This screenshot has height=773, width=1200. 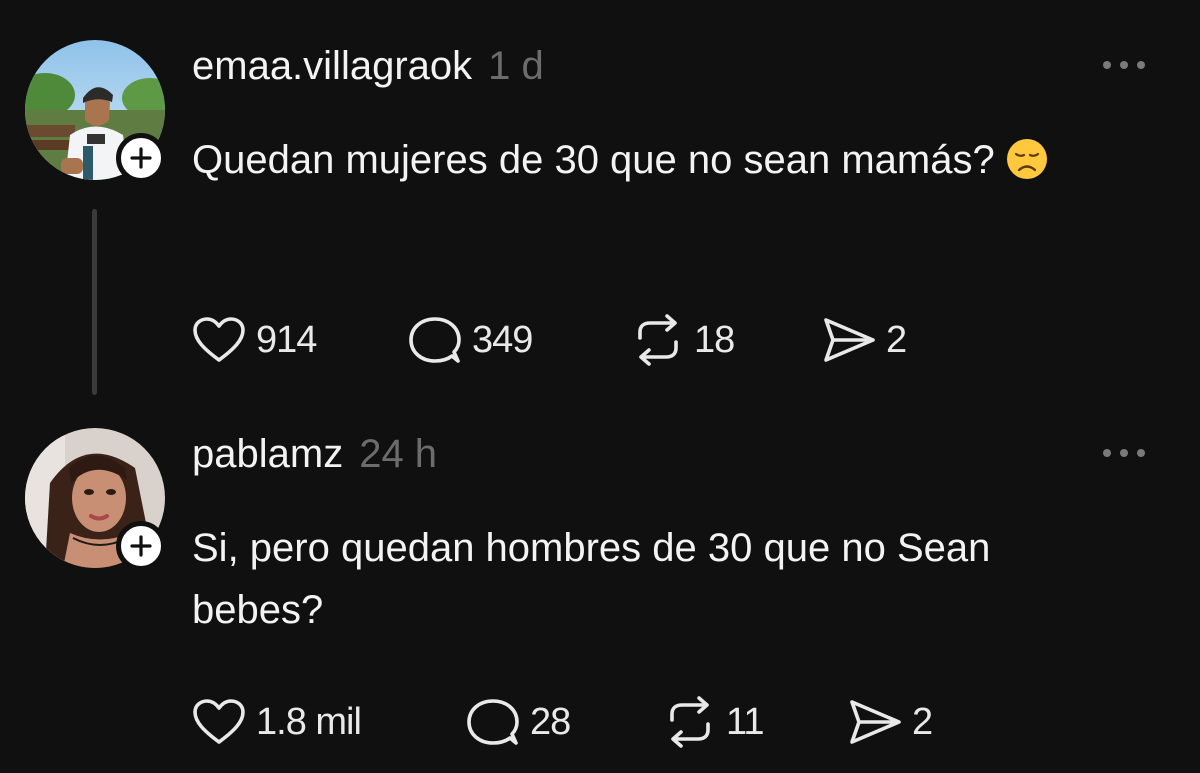 I want to click on repost-button: 11, so click(x=713, y=722).